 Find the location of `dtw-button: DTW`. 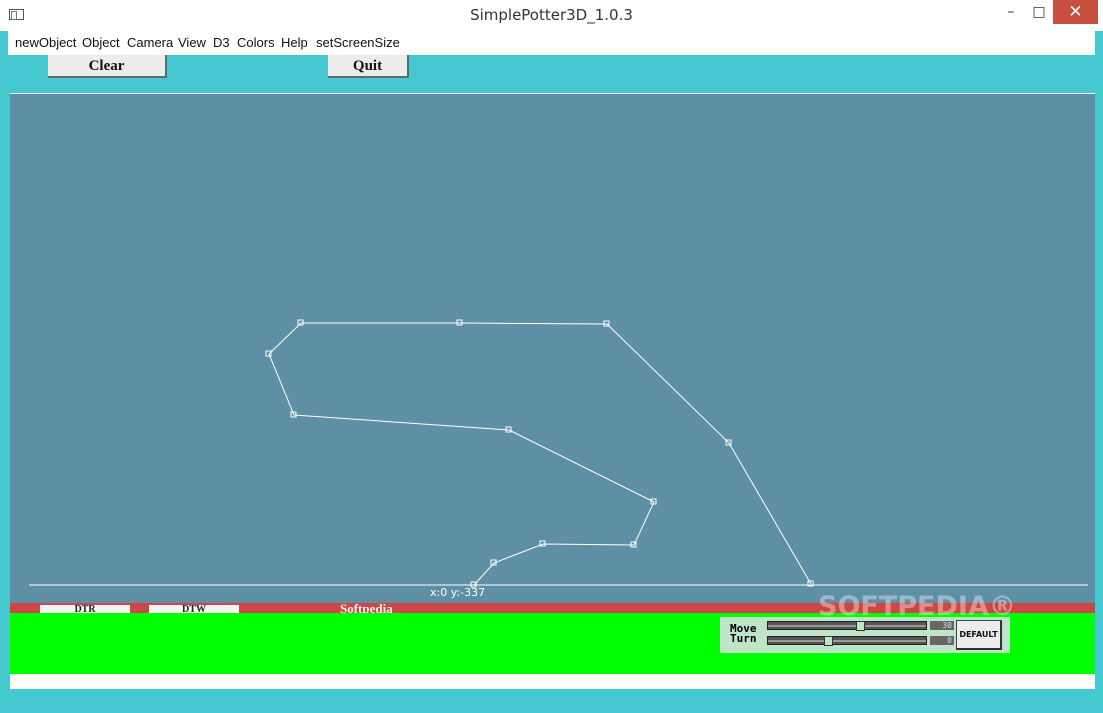

dtw-button: DTW is located at coordinates (194, 609).